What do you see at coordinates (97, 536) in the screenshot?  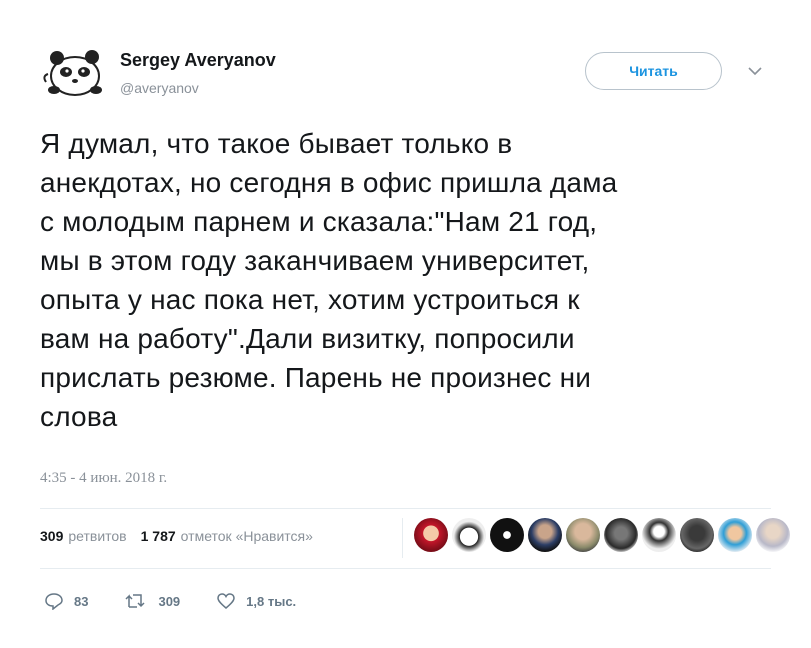 I see `retweets-label: ретвитов` at bounding box center [97, 536].